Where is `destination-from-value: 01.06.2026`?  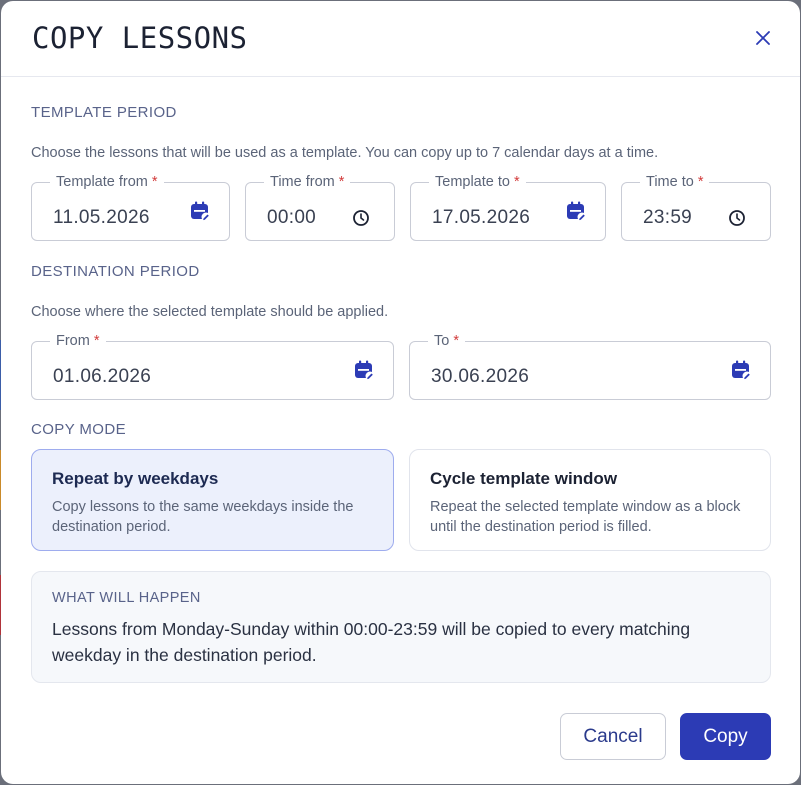 destination-from-value: 01.06.2026 is located at coordinates (102, 376).